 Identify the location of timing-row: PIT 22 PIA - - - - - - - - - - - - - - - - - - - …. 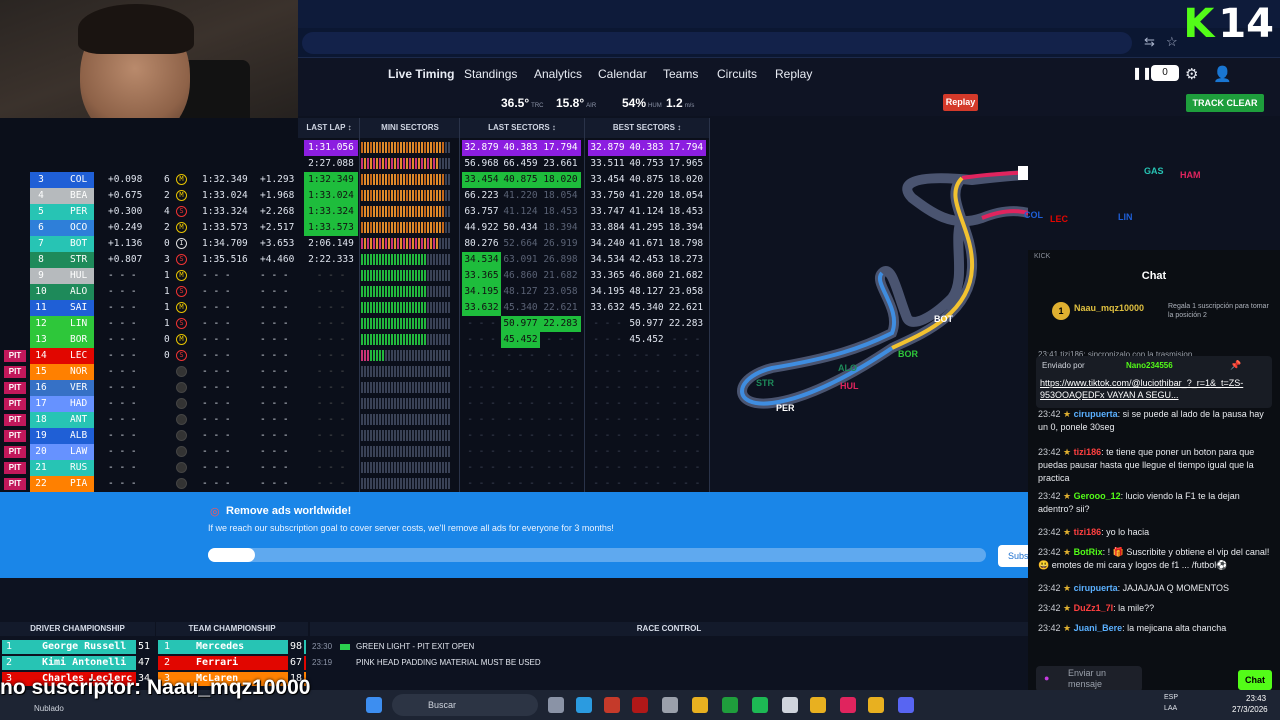
(355, 484).